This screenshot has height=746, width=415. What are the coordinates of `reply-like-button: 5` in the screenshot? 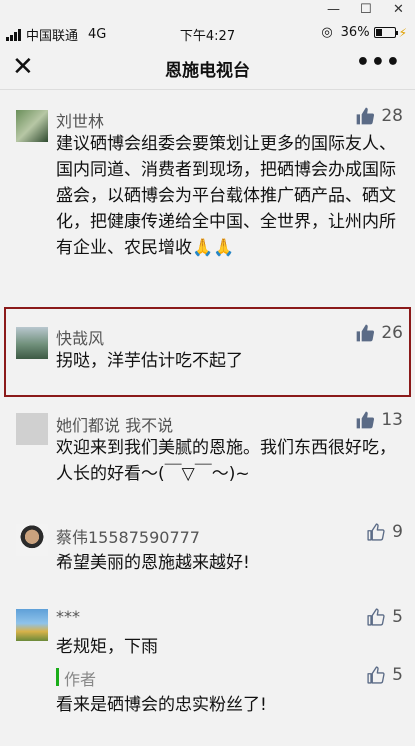 It's located at (384, 675).